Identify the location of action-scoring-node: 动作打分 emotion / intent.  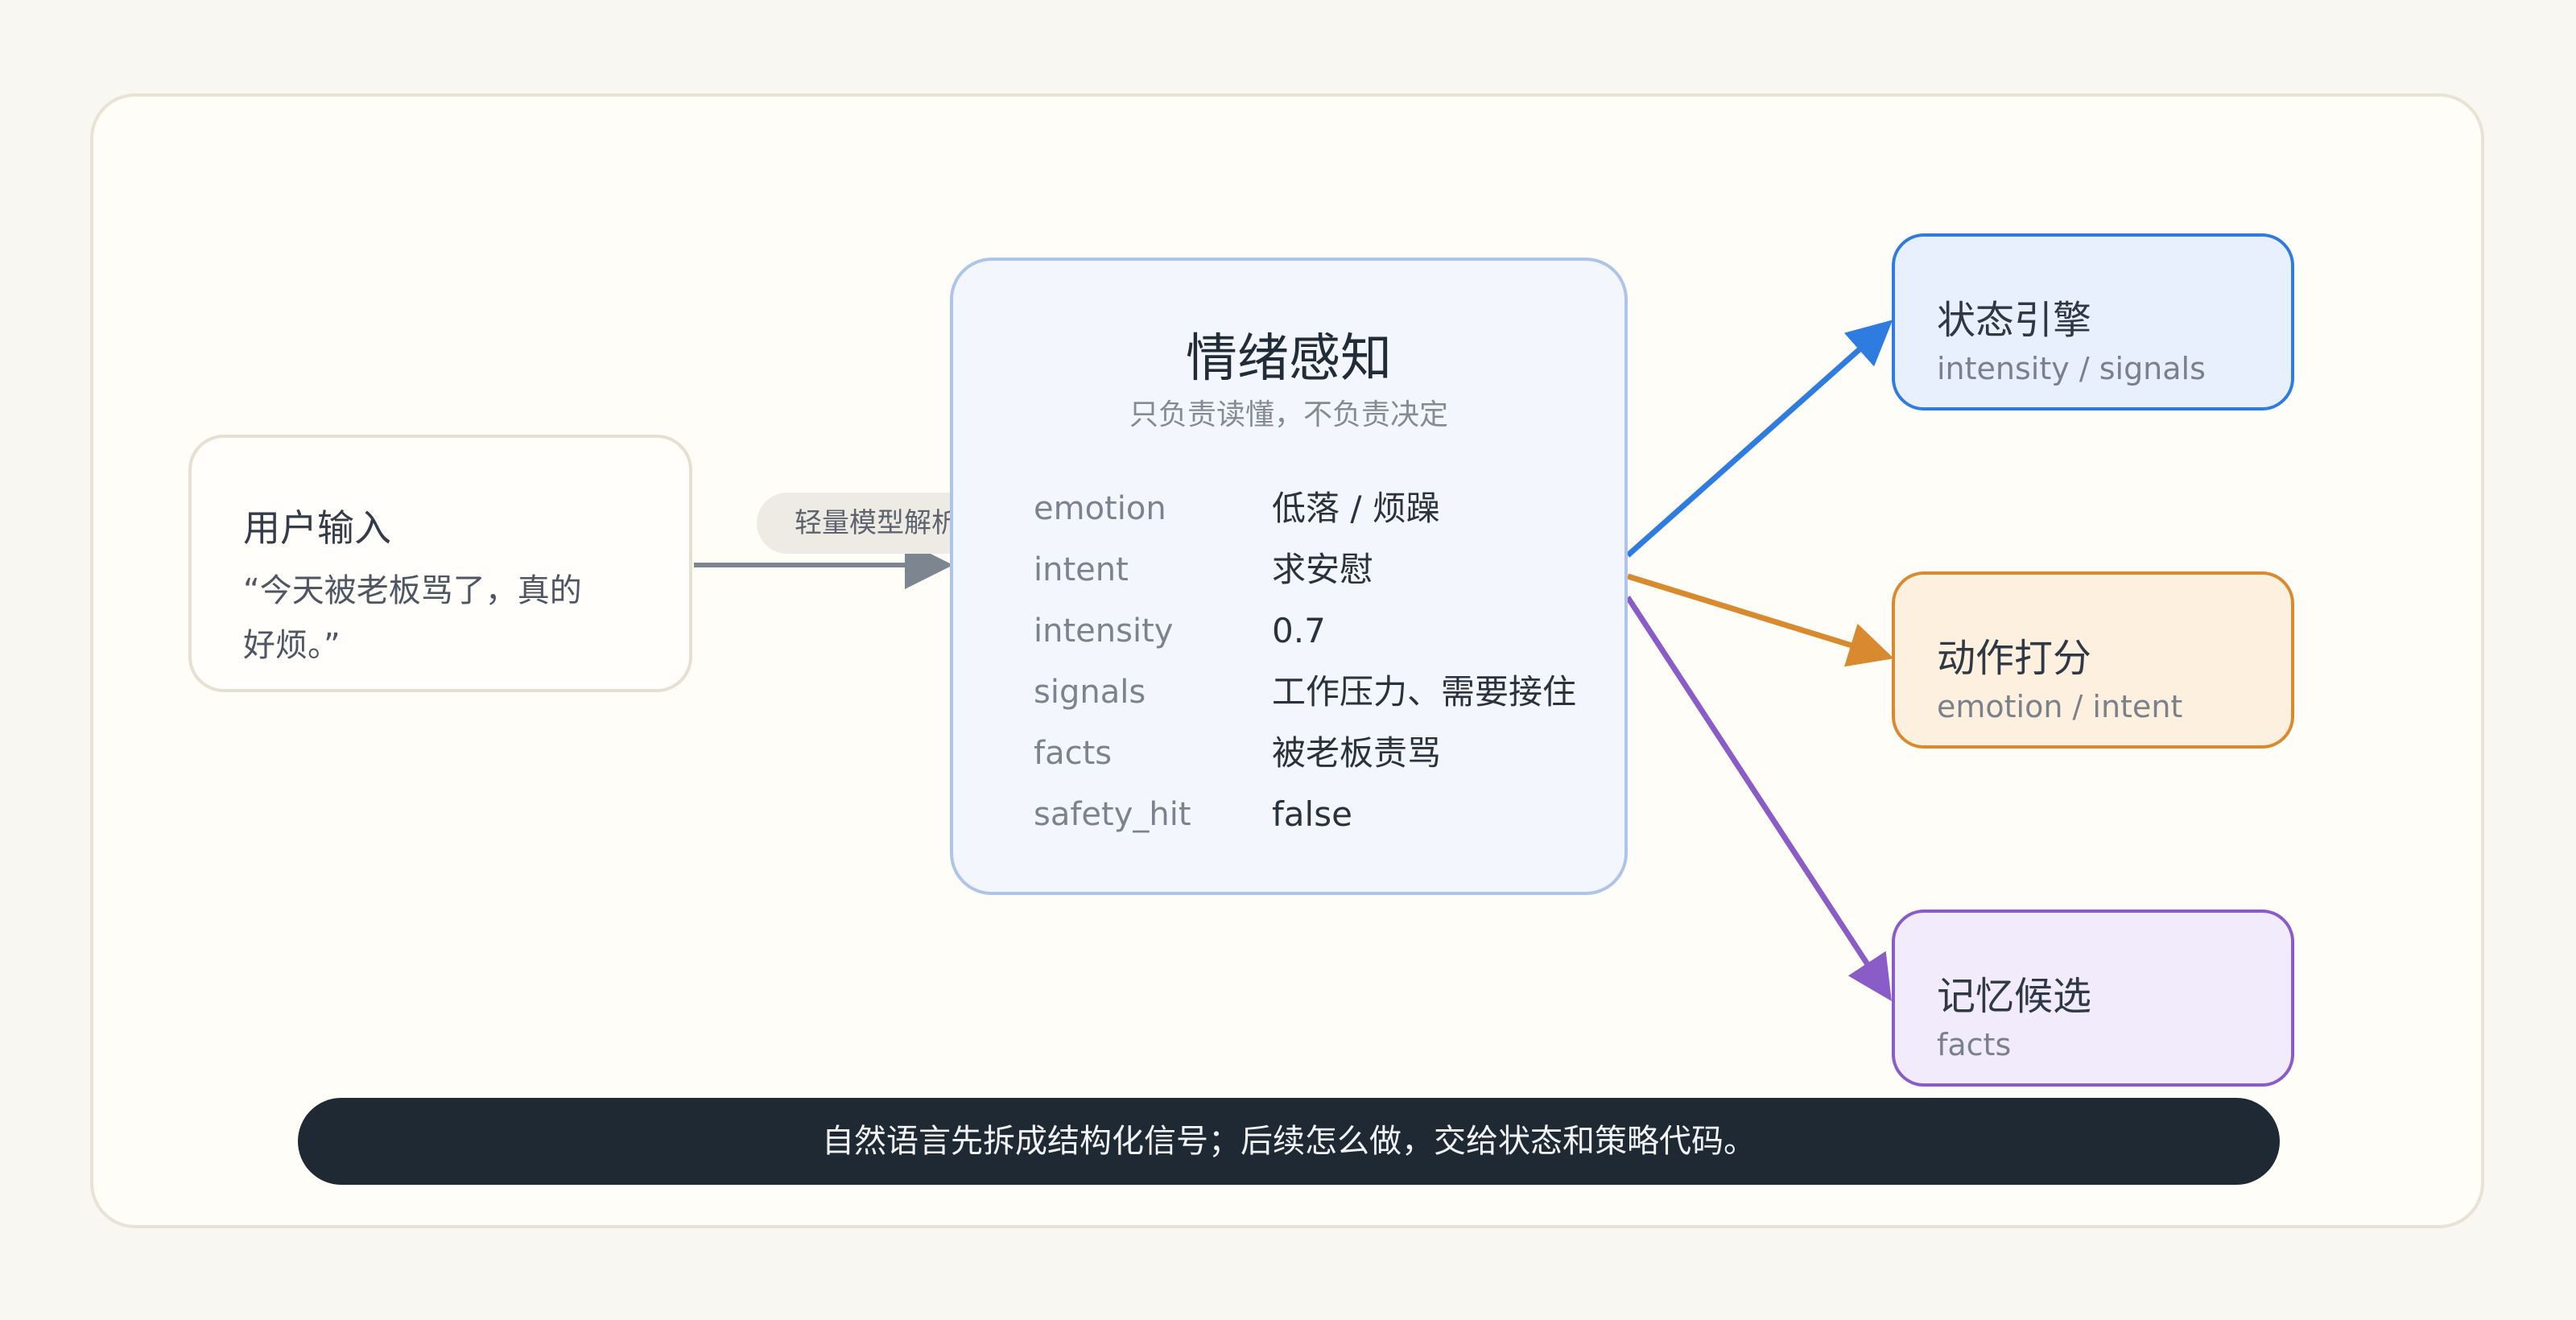
(2093, 660).